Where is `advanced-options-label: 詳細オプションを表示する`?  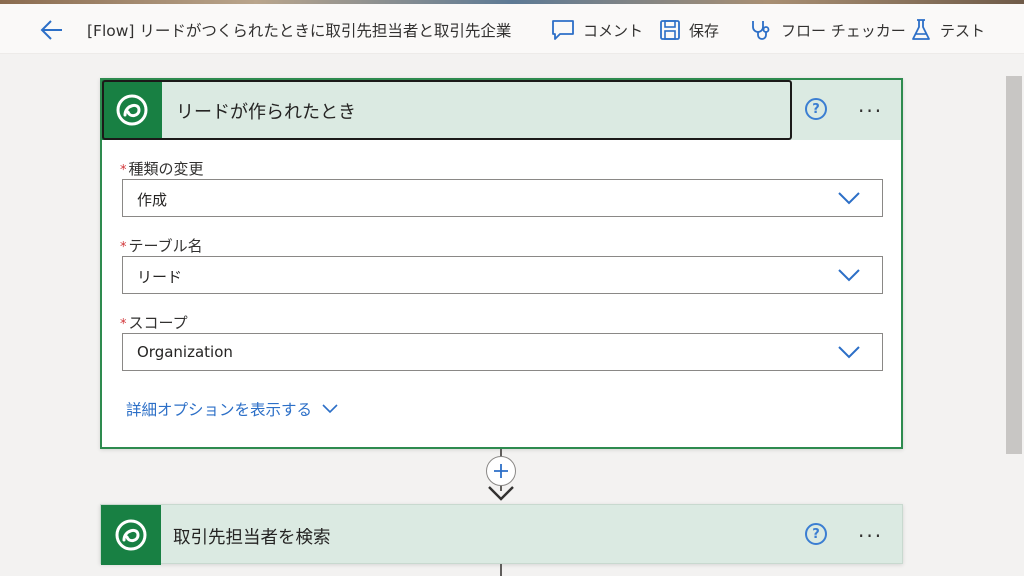
advanced-options-label: 詳細オプションを表示する is located at coordinates (219, 410).